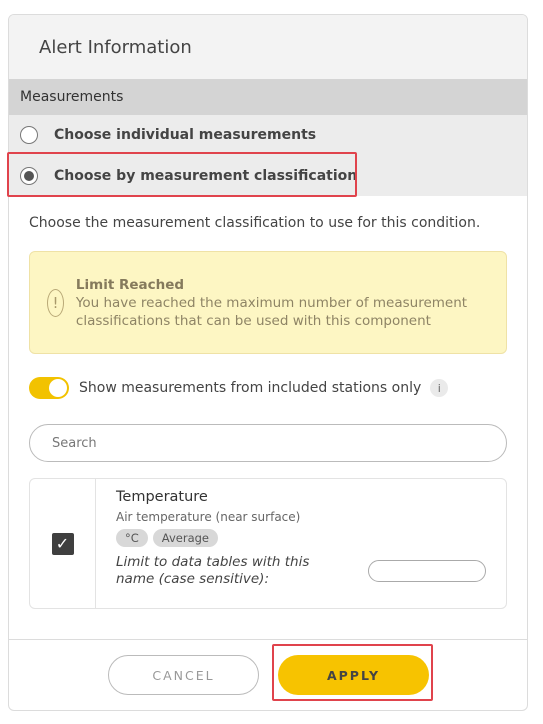  I want to click on radio-by-classification: Choose by measurement classification, so click(268, 175).